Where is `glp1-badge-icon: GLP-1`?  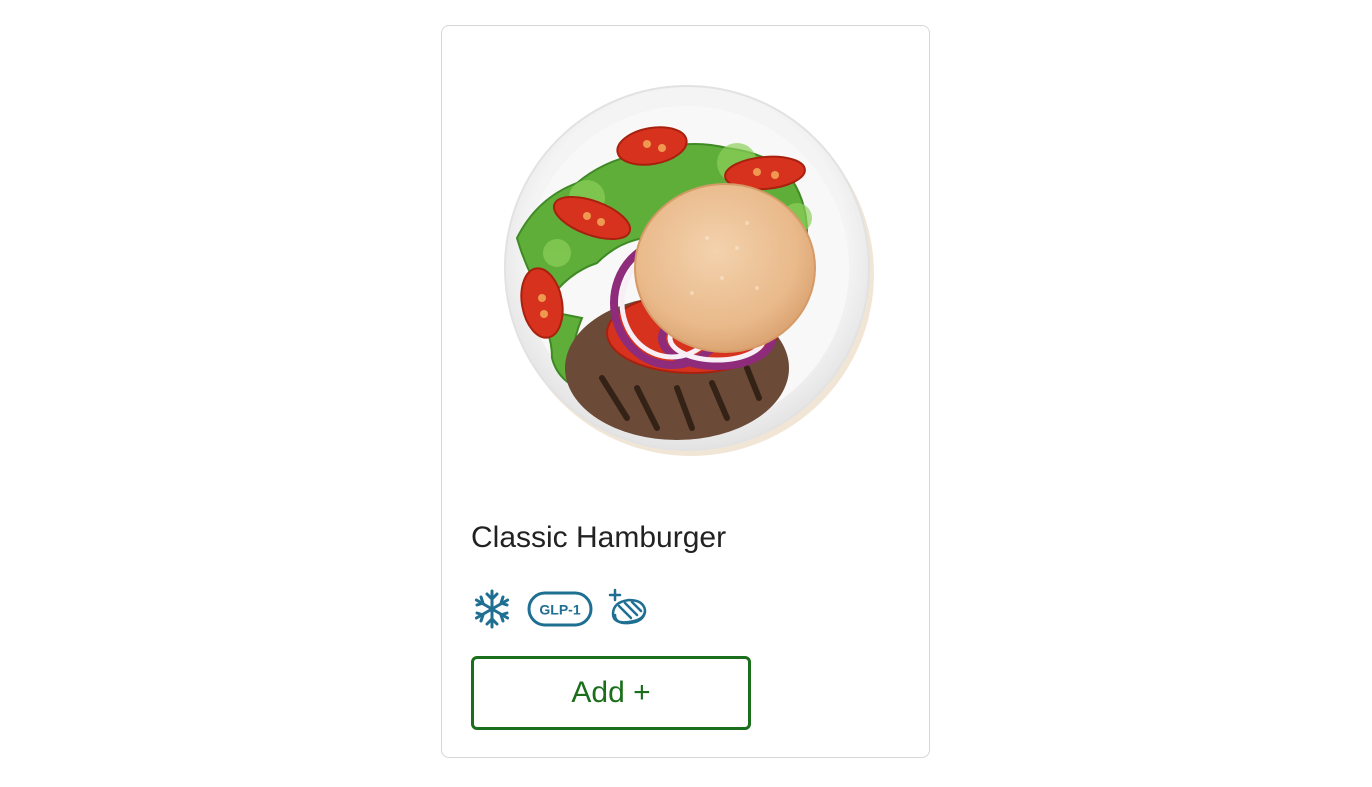
glp1-badge-icon: GLP-1 is located at coordinates (560, 609).